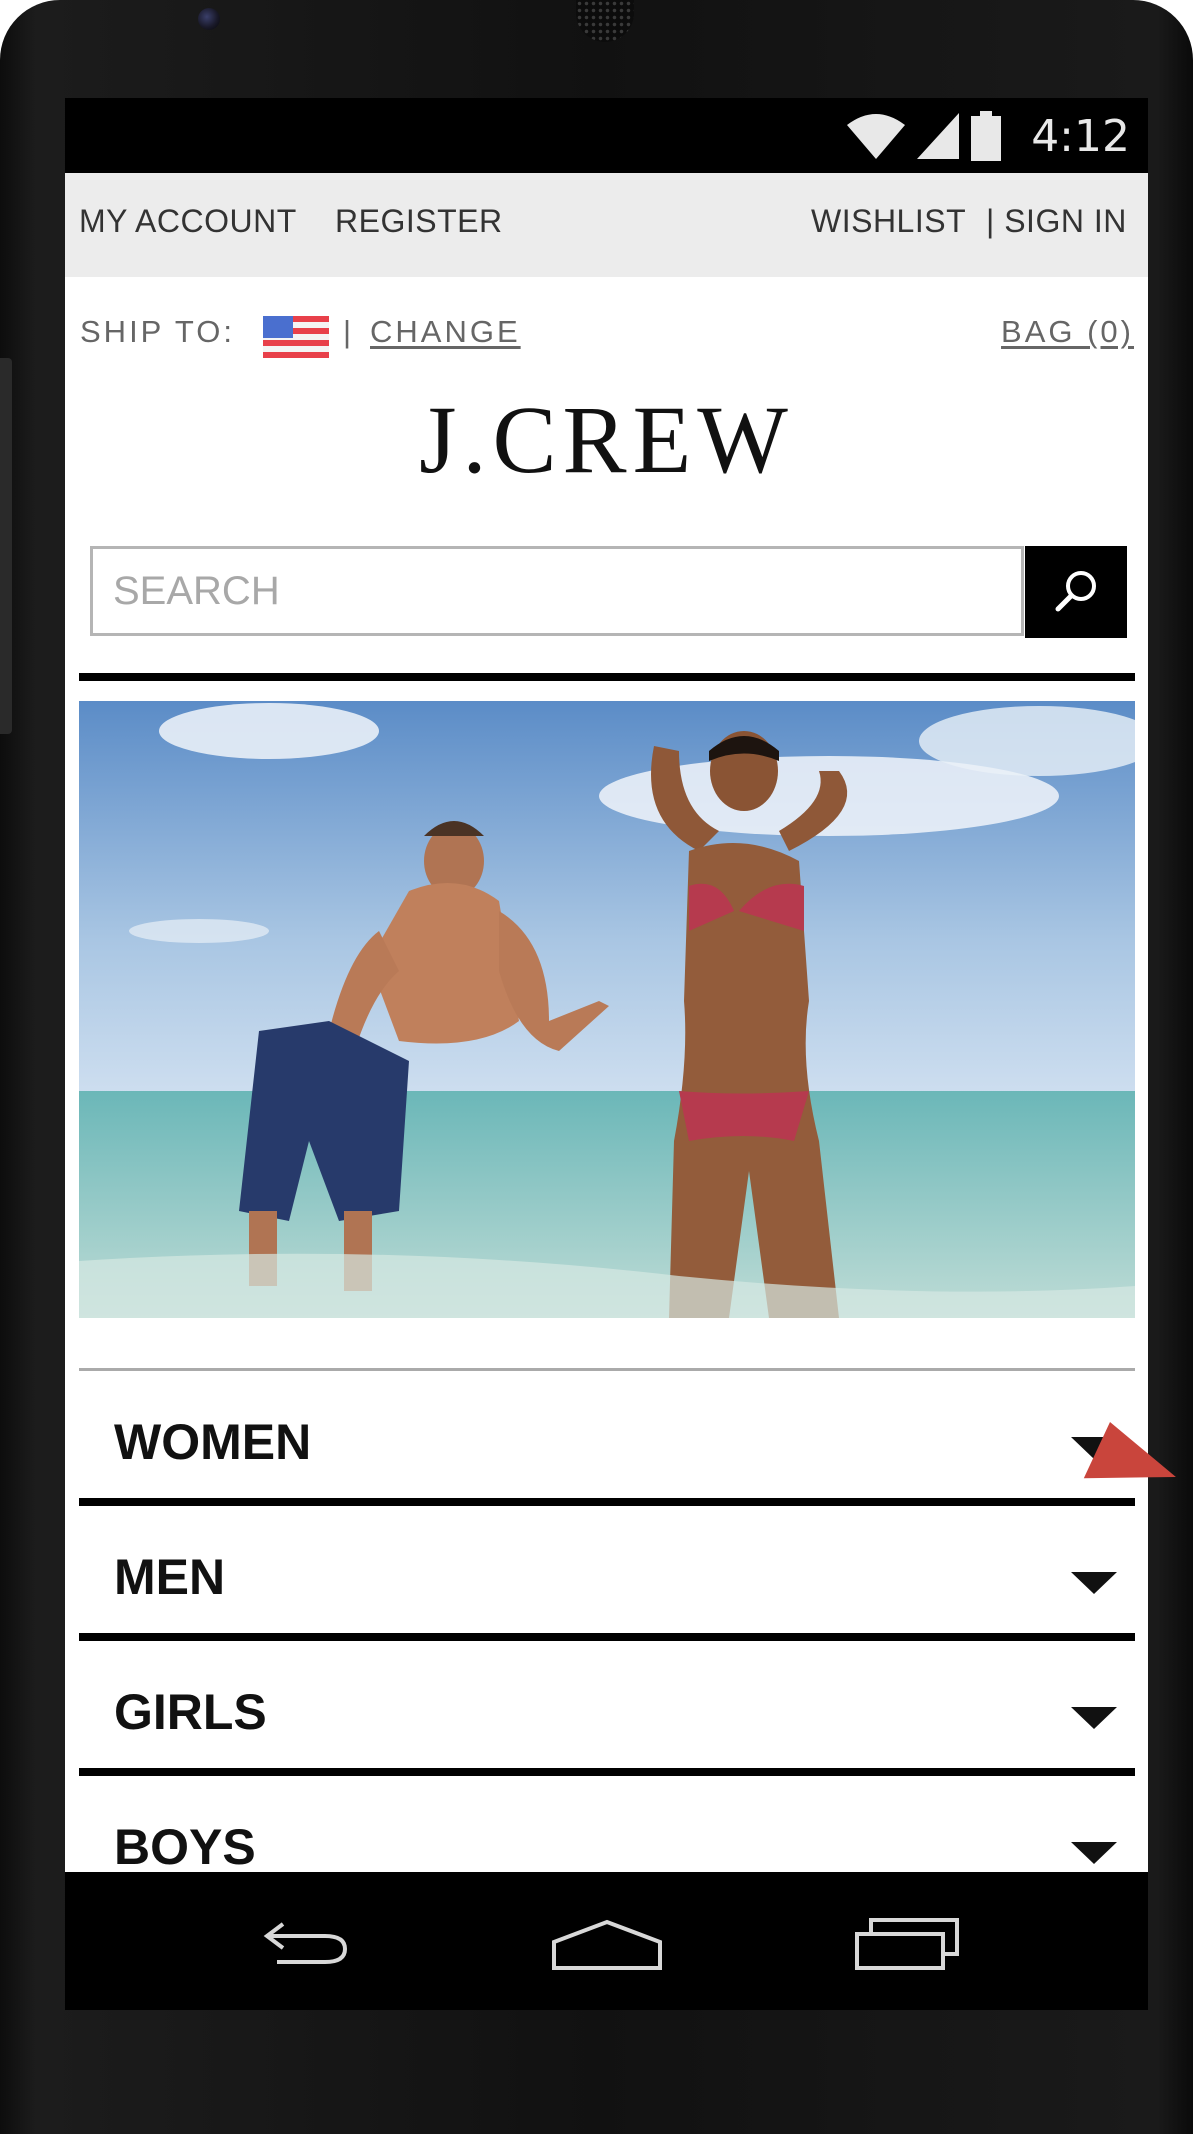 The height and width of the screenshot is (2134, 1193). Describe the element at coordinates (606, 135) in the screenshot. I see `status-bar: 4:12` at that location.